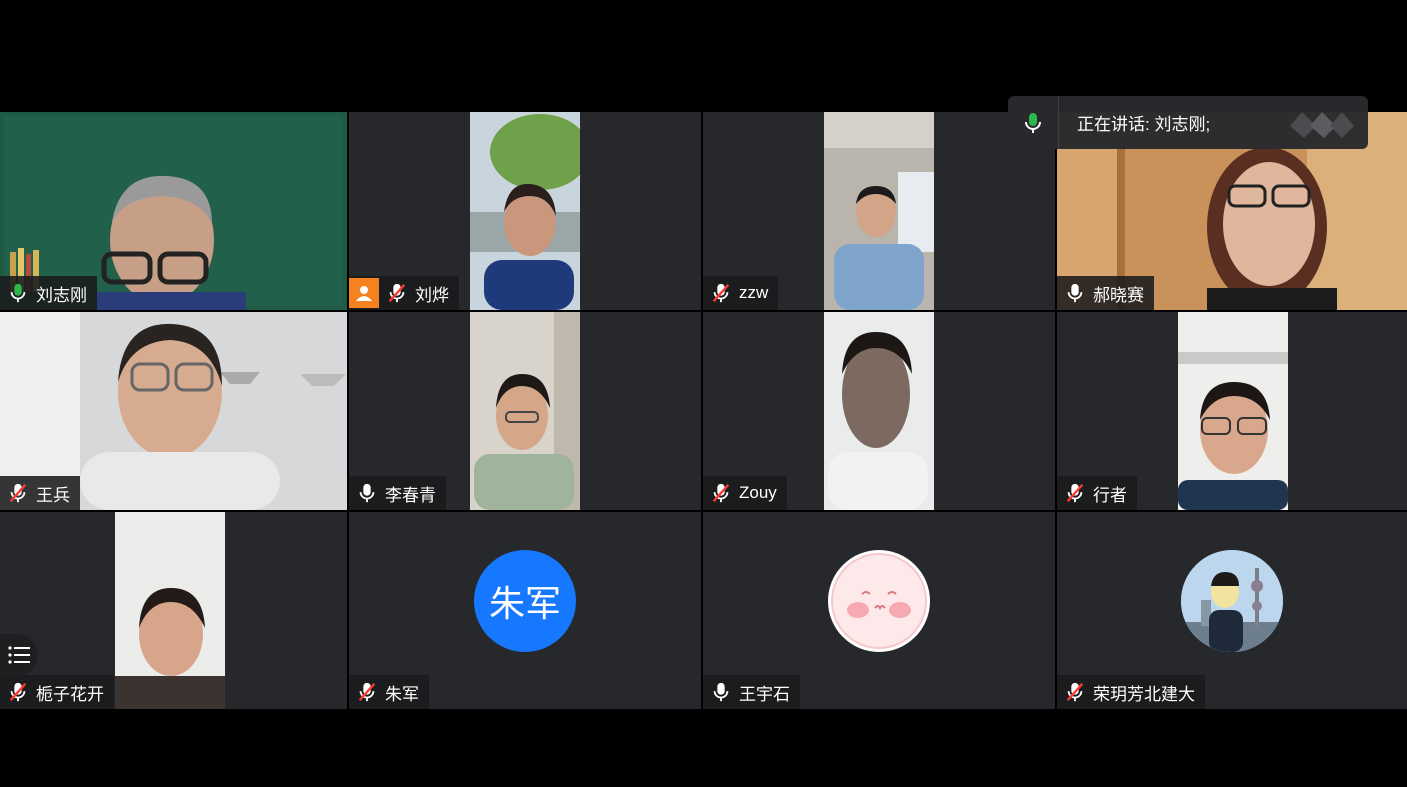 The image size is (1407, 787). I want to click on participant-tile-lichunqing: 李春青, so click(525, 411).